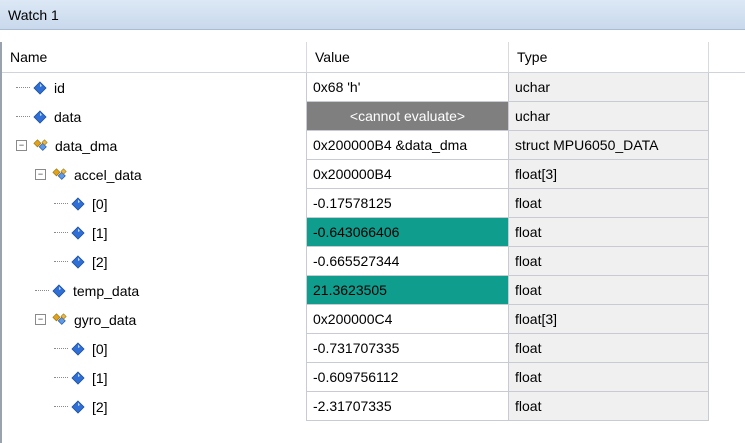 Image resolution: width=745 pixels, height=443 pixels. I want to click on variable-value: 0x200000C4, so click(353, 319).